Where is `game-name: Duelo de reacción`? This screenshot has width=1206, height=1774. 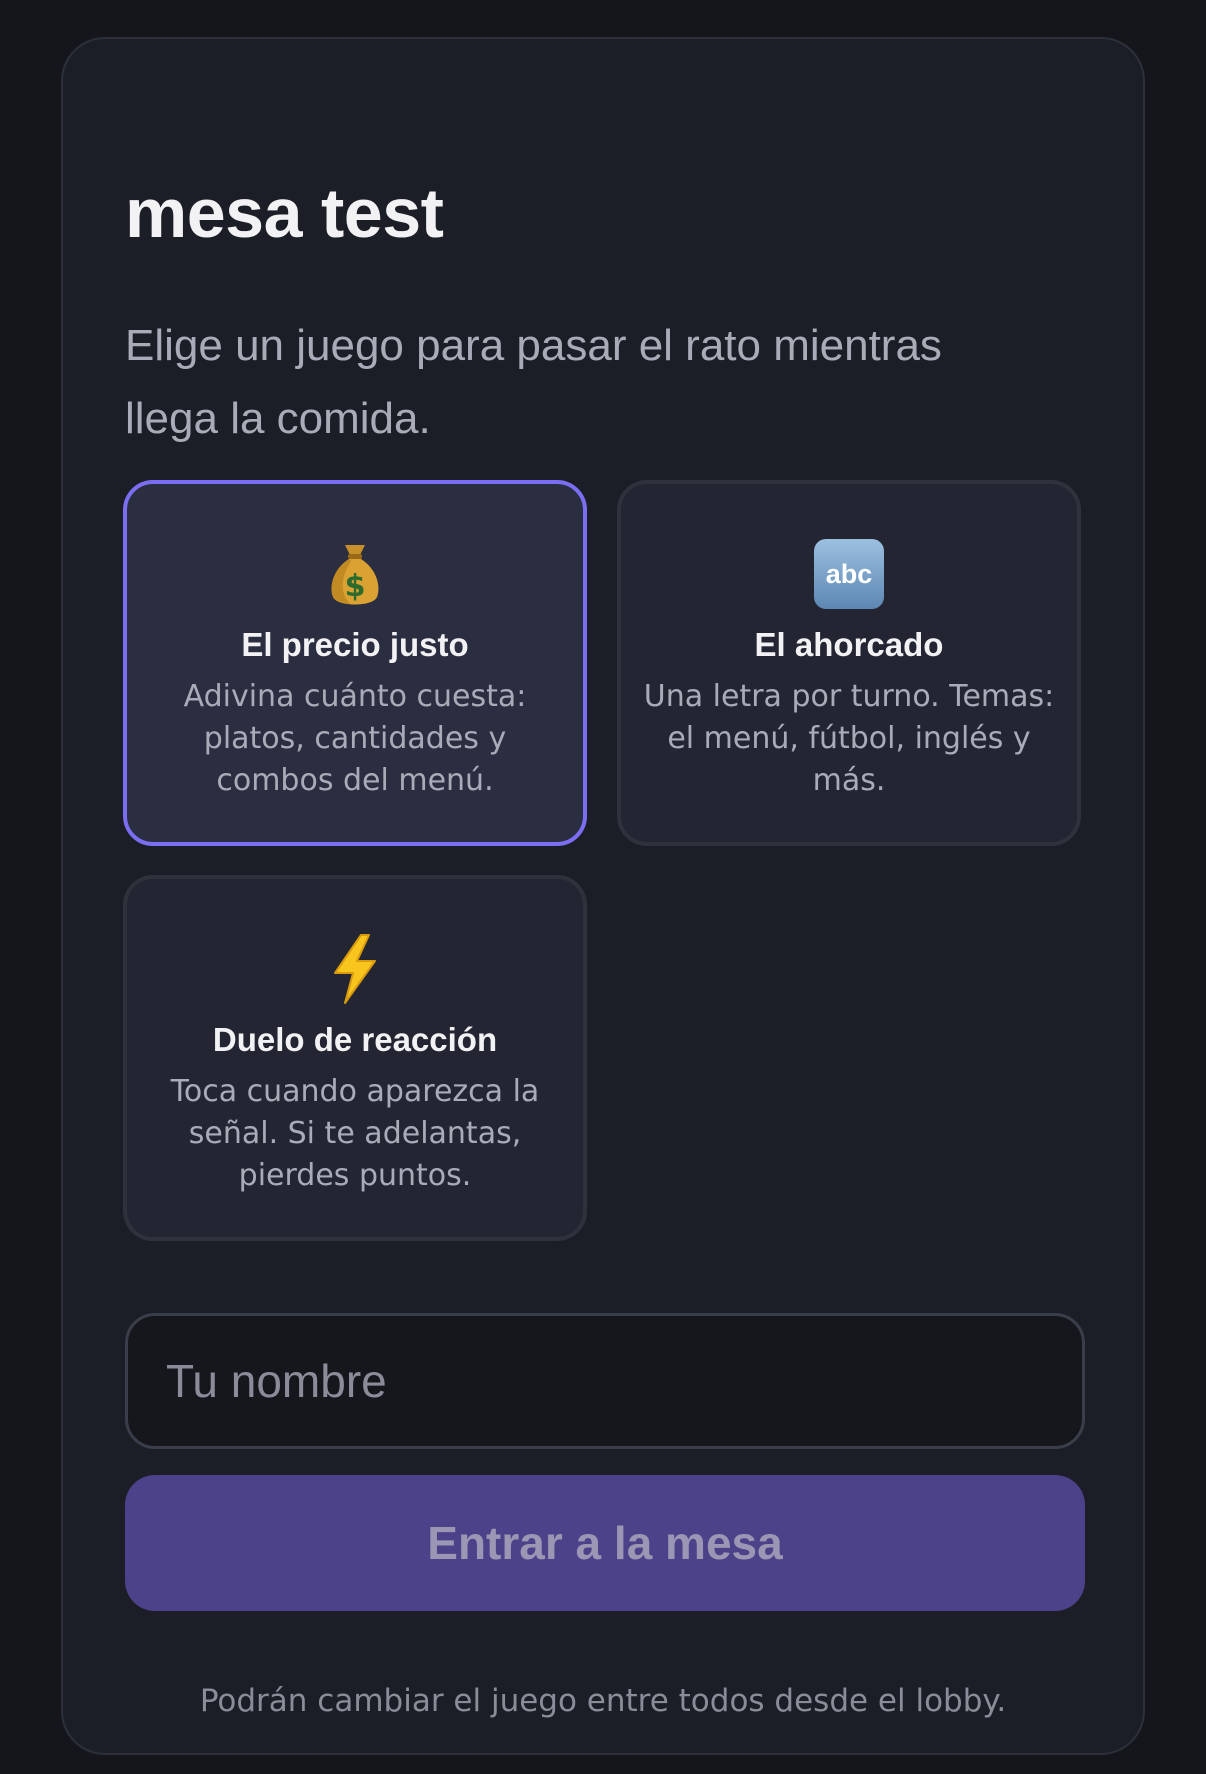 game-name: Duelo de reacción is located at coordinates (355, 1039).